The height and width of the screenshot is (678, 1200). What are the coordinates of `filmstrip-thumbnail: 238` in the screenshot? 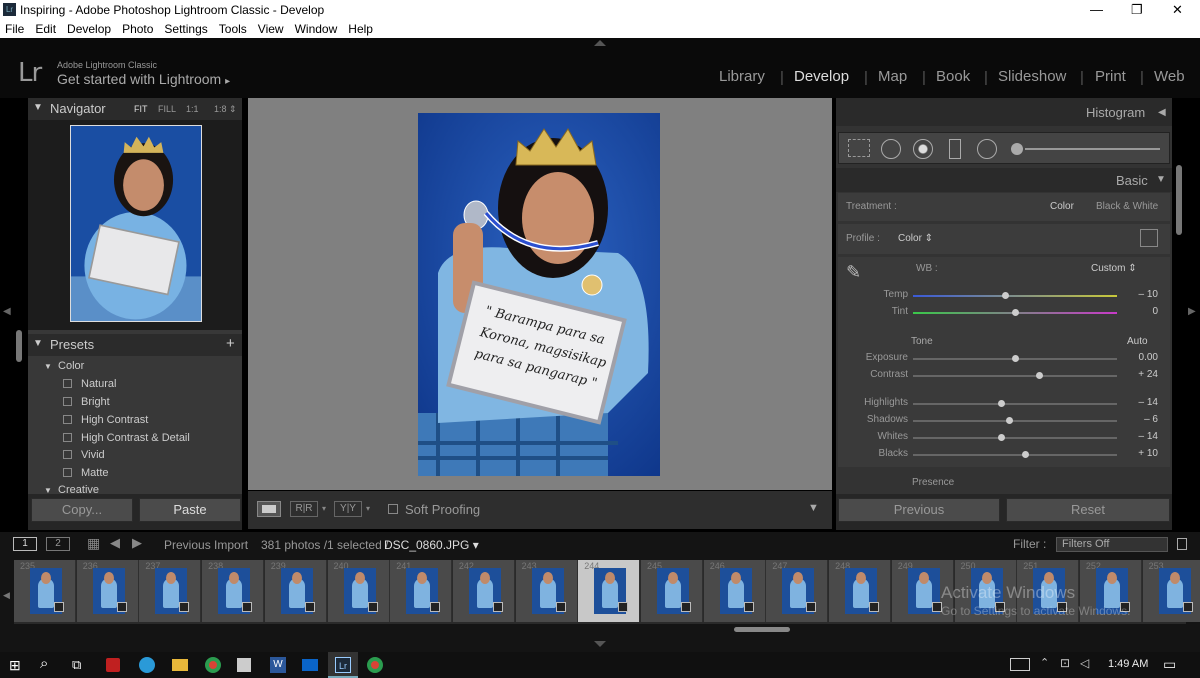 It's located at (233, 591).